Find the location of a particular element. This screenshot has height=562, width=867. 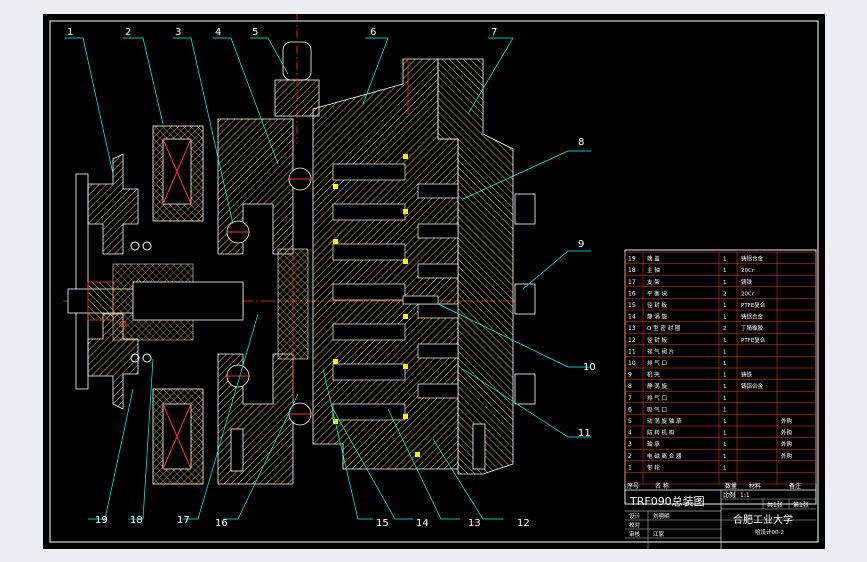

header-no: 序号 is located at coordinates (633, 486).